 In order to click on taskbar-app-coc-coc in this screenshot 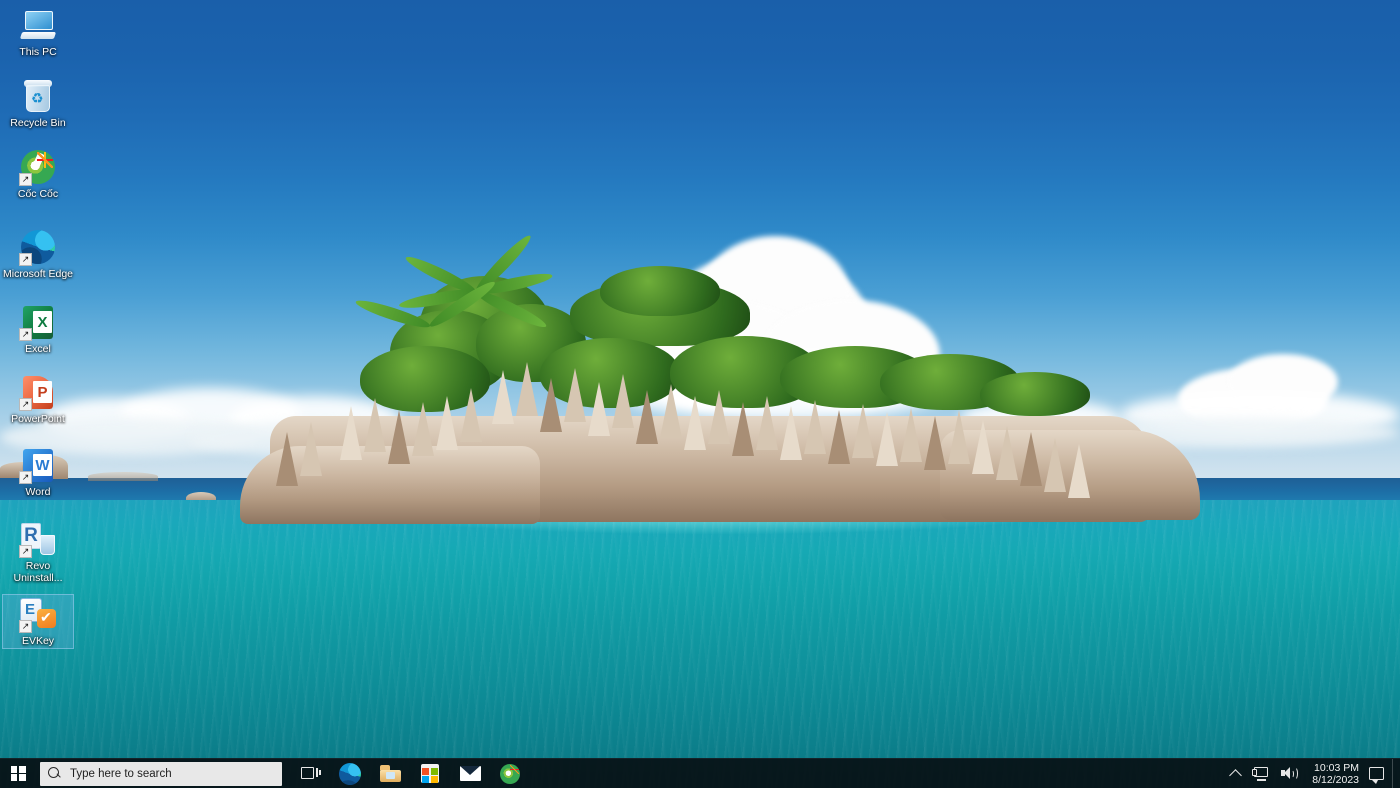, I will do `click(510, 773)`.